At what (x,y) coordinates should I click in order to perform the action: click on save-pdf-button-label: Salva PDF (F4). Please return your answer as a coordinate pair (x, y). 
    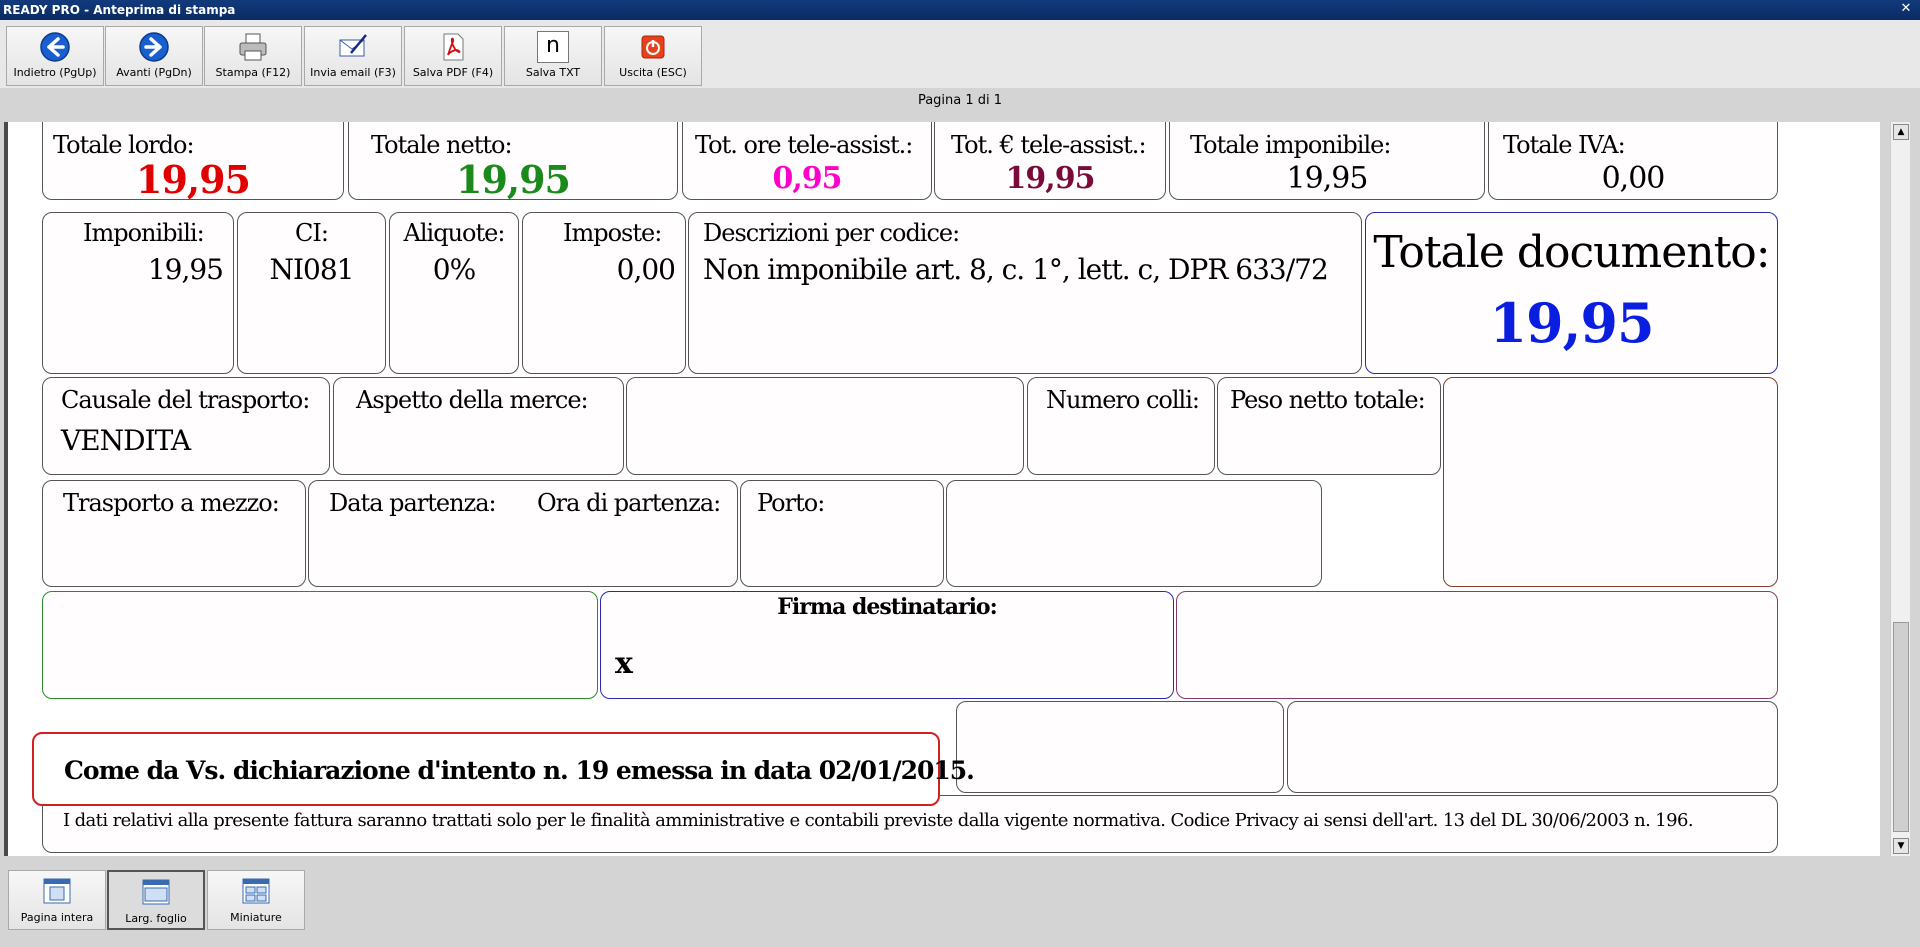
    Looking at the image, I should click on (453, 72).